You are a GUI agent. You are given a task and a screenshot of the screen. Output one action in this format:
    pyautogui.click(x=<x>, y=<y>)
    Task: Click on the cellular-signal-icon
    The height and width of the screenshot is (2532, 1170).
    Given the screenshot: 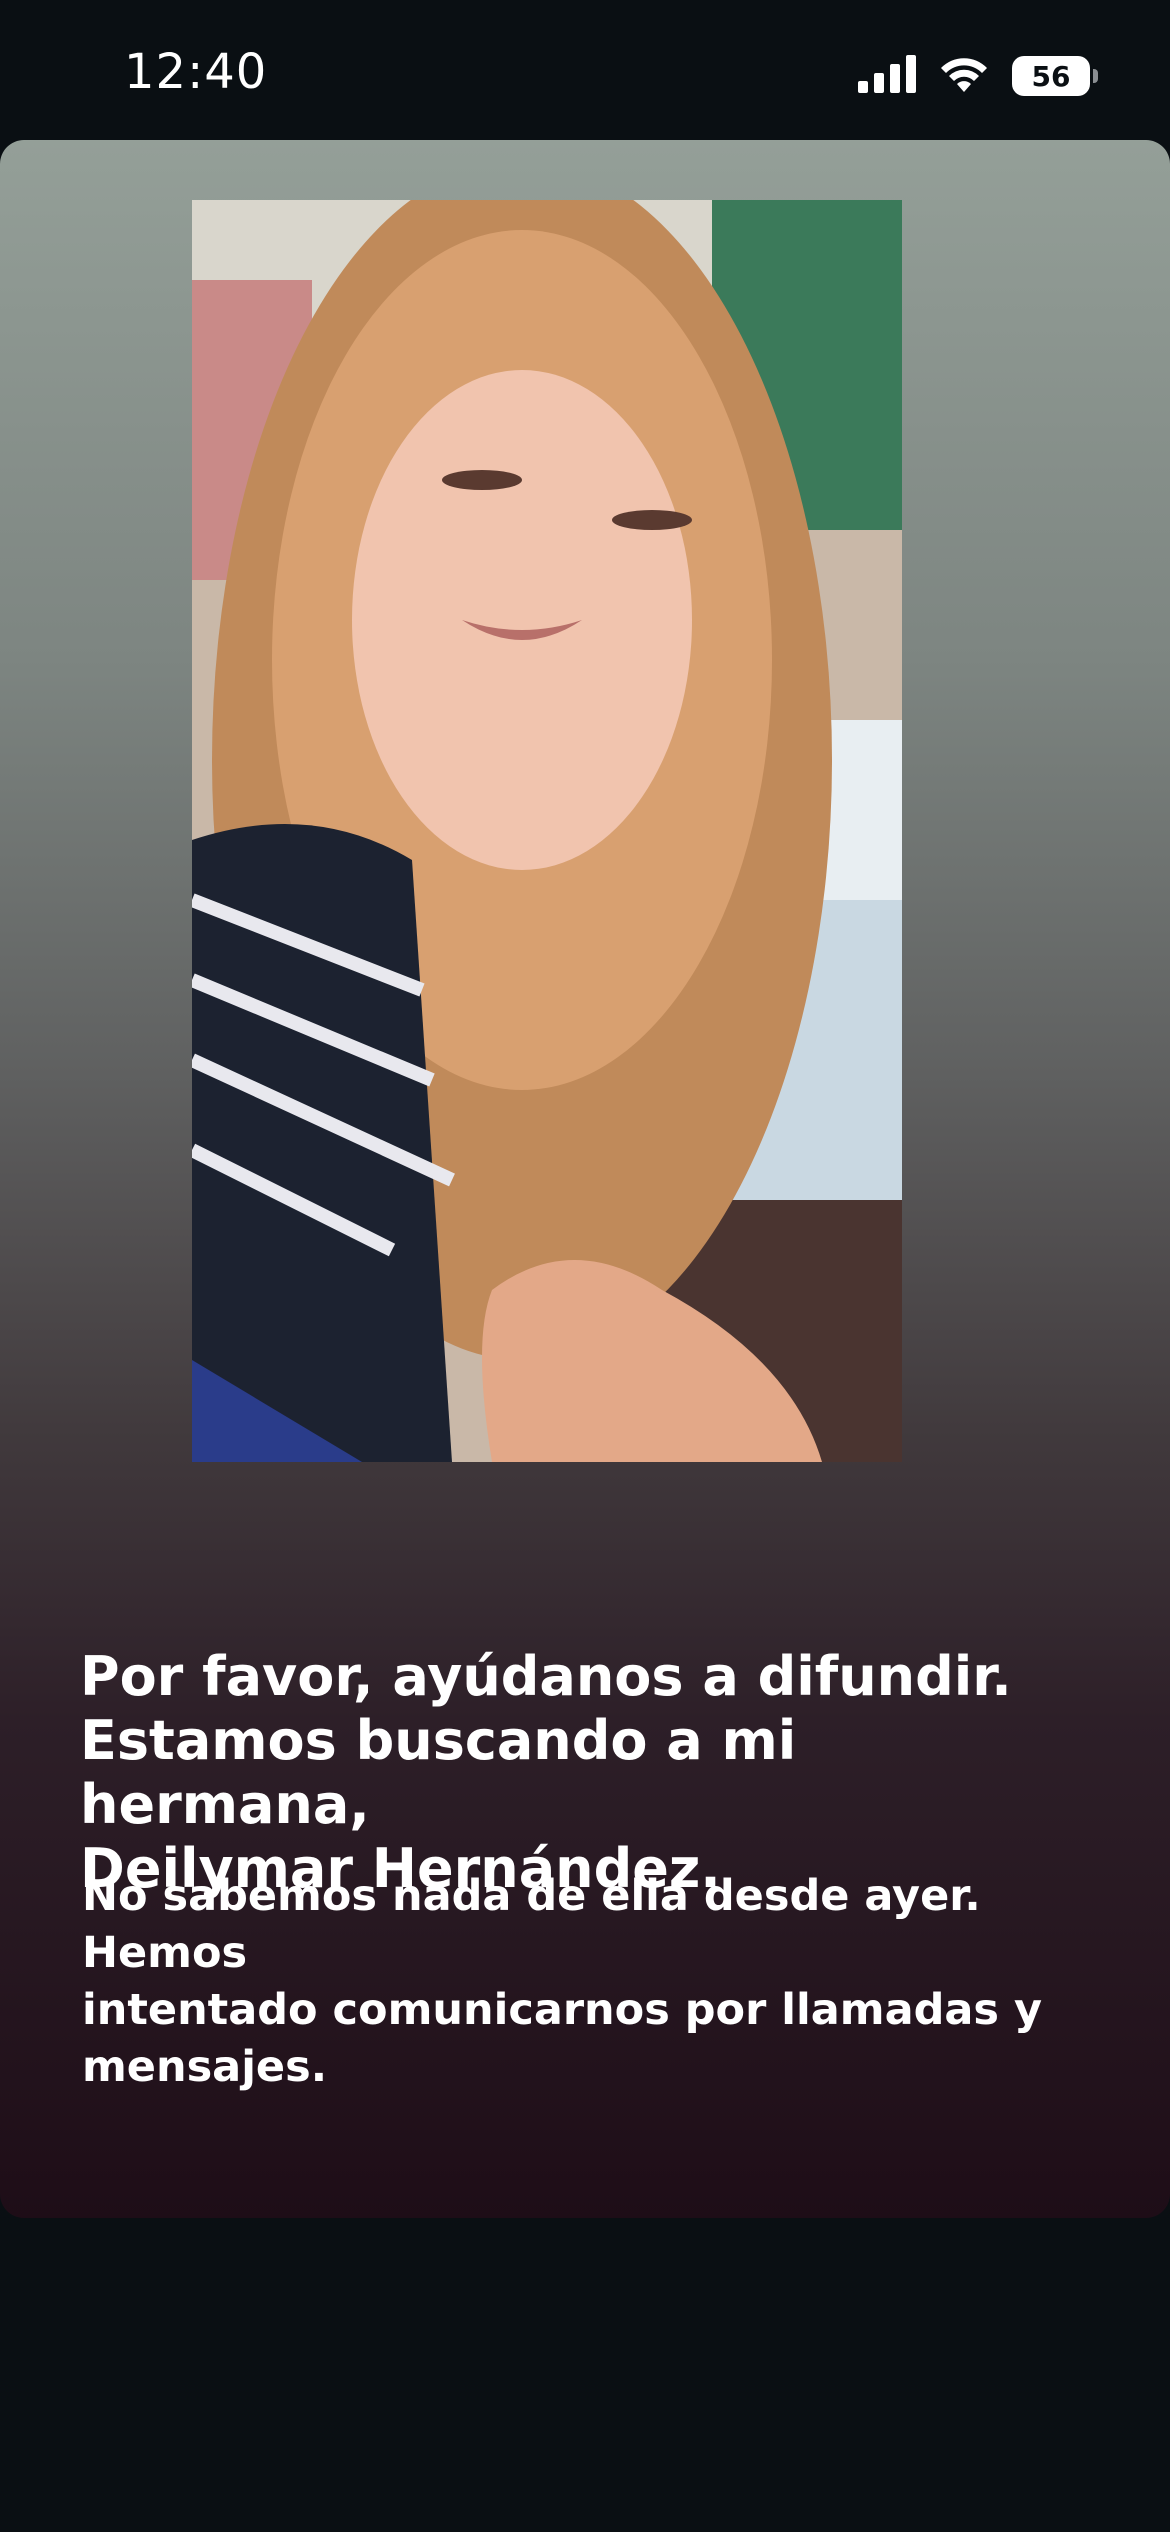 What is the action you would take?
    pyautogui.click(x=887, y=76)
    